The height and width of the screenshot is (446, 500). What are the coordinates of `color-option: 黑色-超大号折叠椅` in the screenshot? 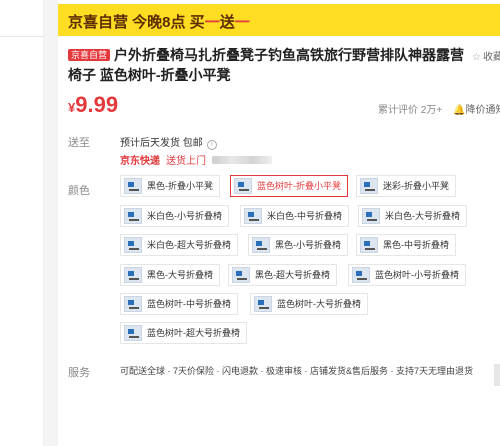 It's located at (282, 275).